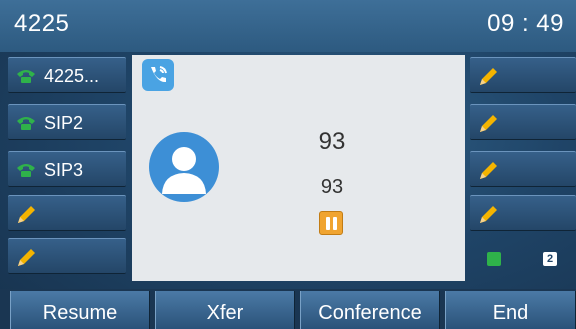  What do you see at coordinates (550, 259) in the screenshot?
I see `page-indicator-2: 2` at bounding box center [550, 259].